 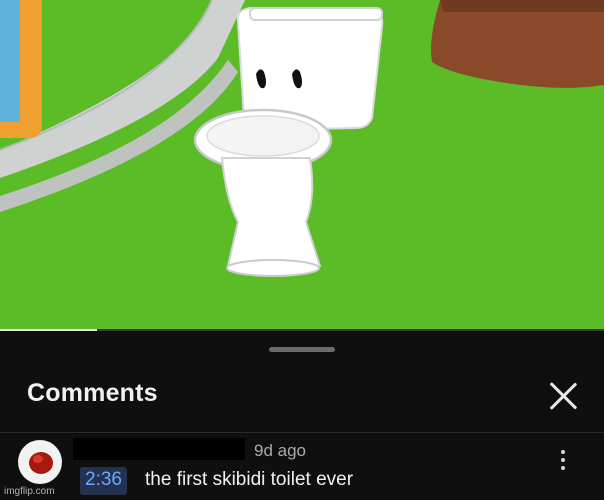 What do you see at coordinates (92, 393) in the screenshot?
I see `comments-title: Comments` at bounding box center [92, 393].